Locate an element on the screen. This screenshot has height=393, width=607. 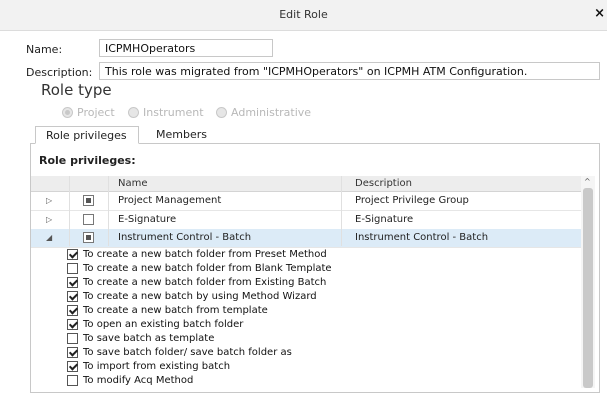
name-field: ICPMHOperators is located at coordinates (186, 48).